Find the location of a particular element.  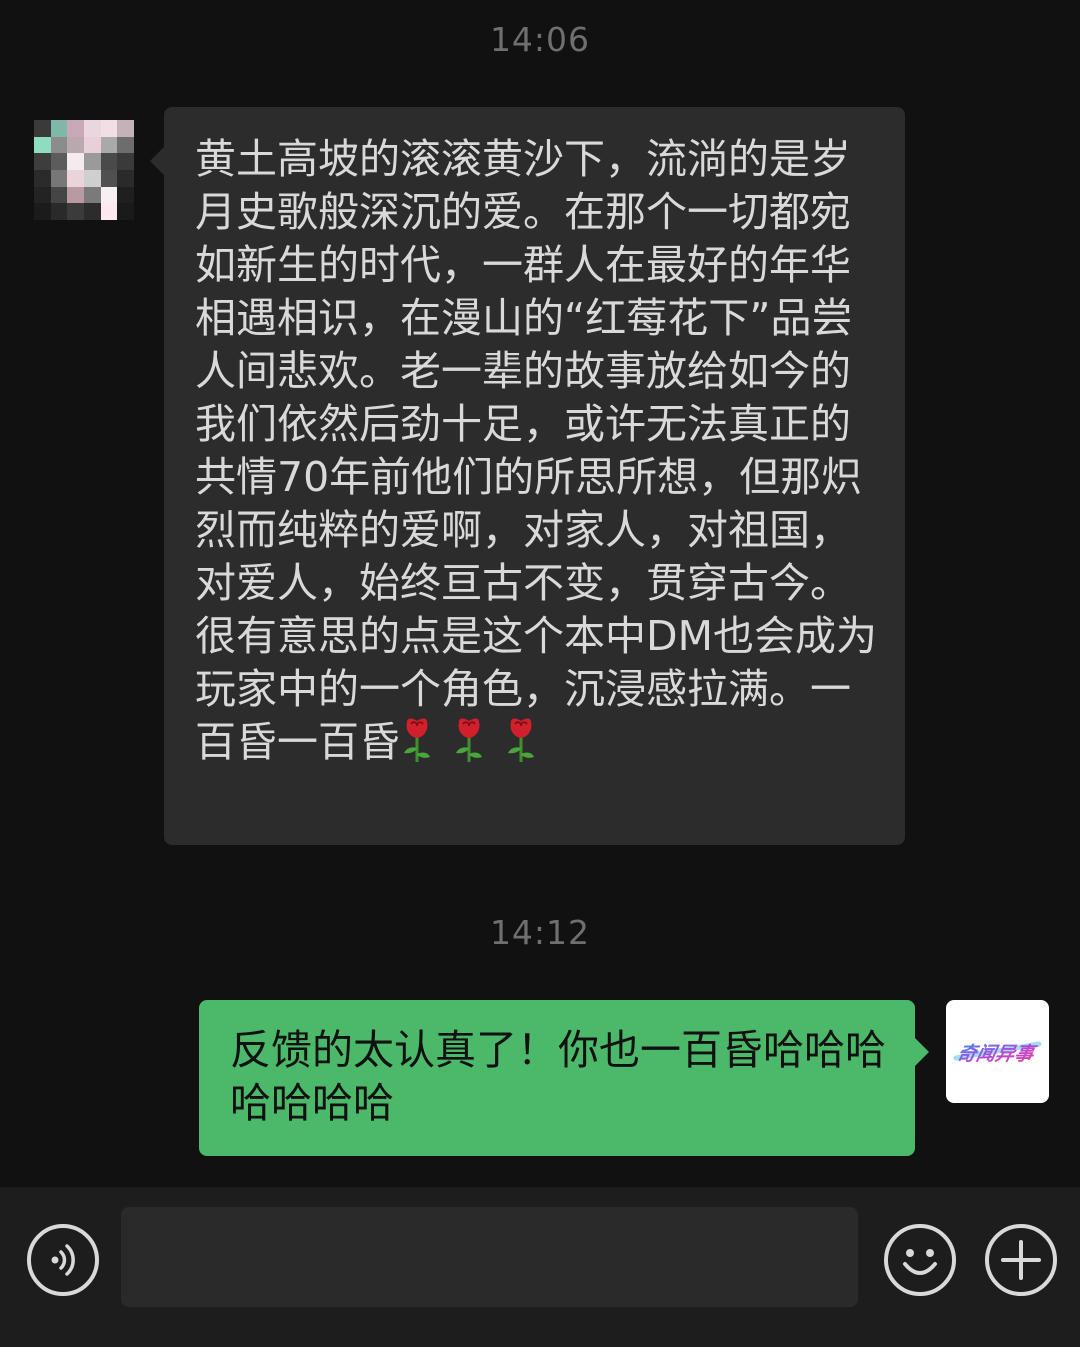

logo-text: 奇闻异事 is located at coordinates (997, 1053).